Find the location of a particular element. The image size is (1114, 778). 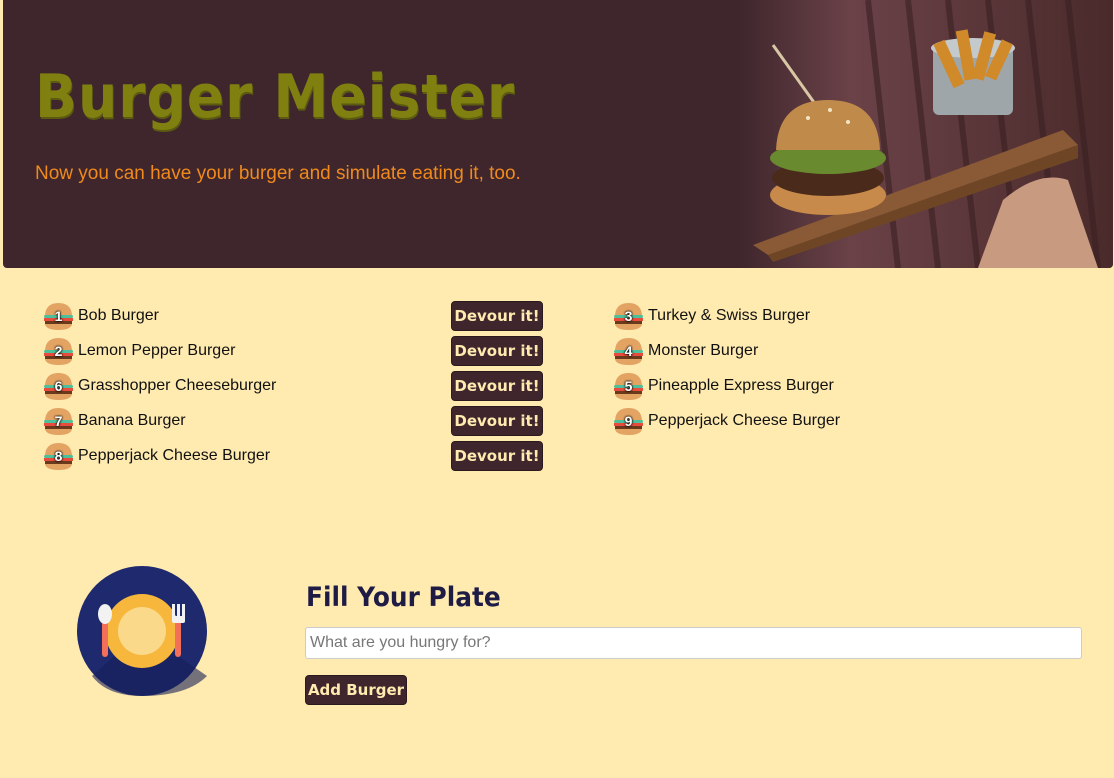

burger-item: 2 Lemon Pepper Burger is located at coordinates (139, 351).